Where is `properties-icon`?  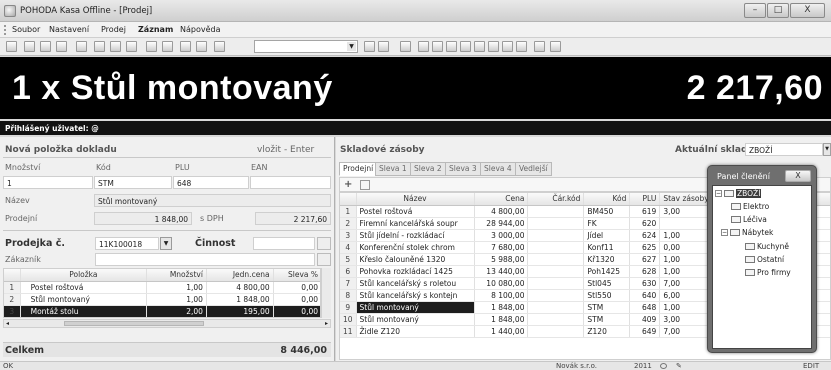
properties-icon is located at coordinates (11, 46).